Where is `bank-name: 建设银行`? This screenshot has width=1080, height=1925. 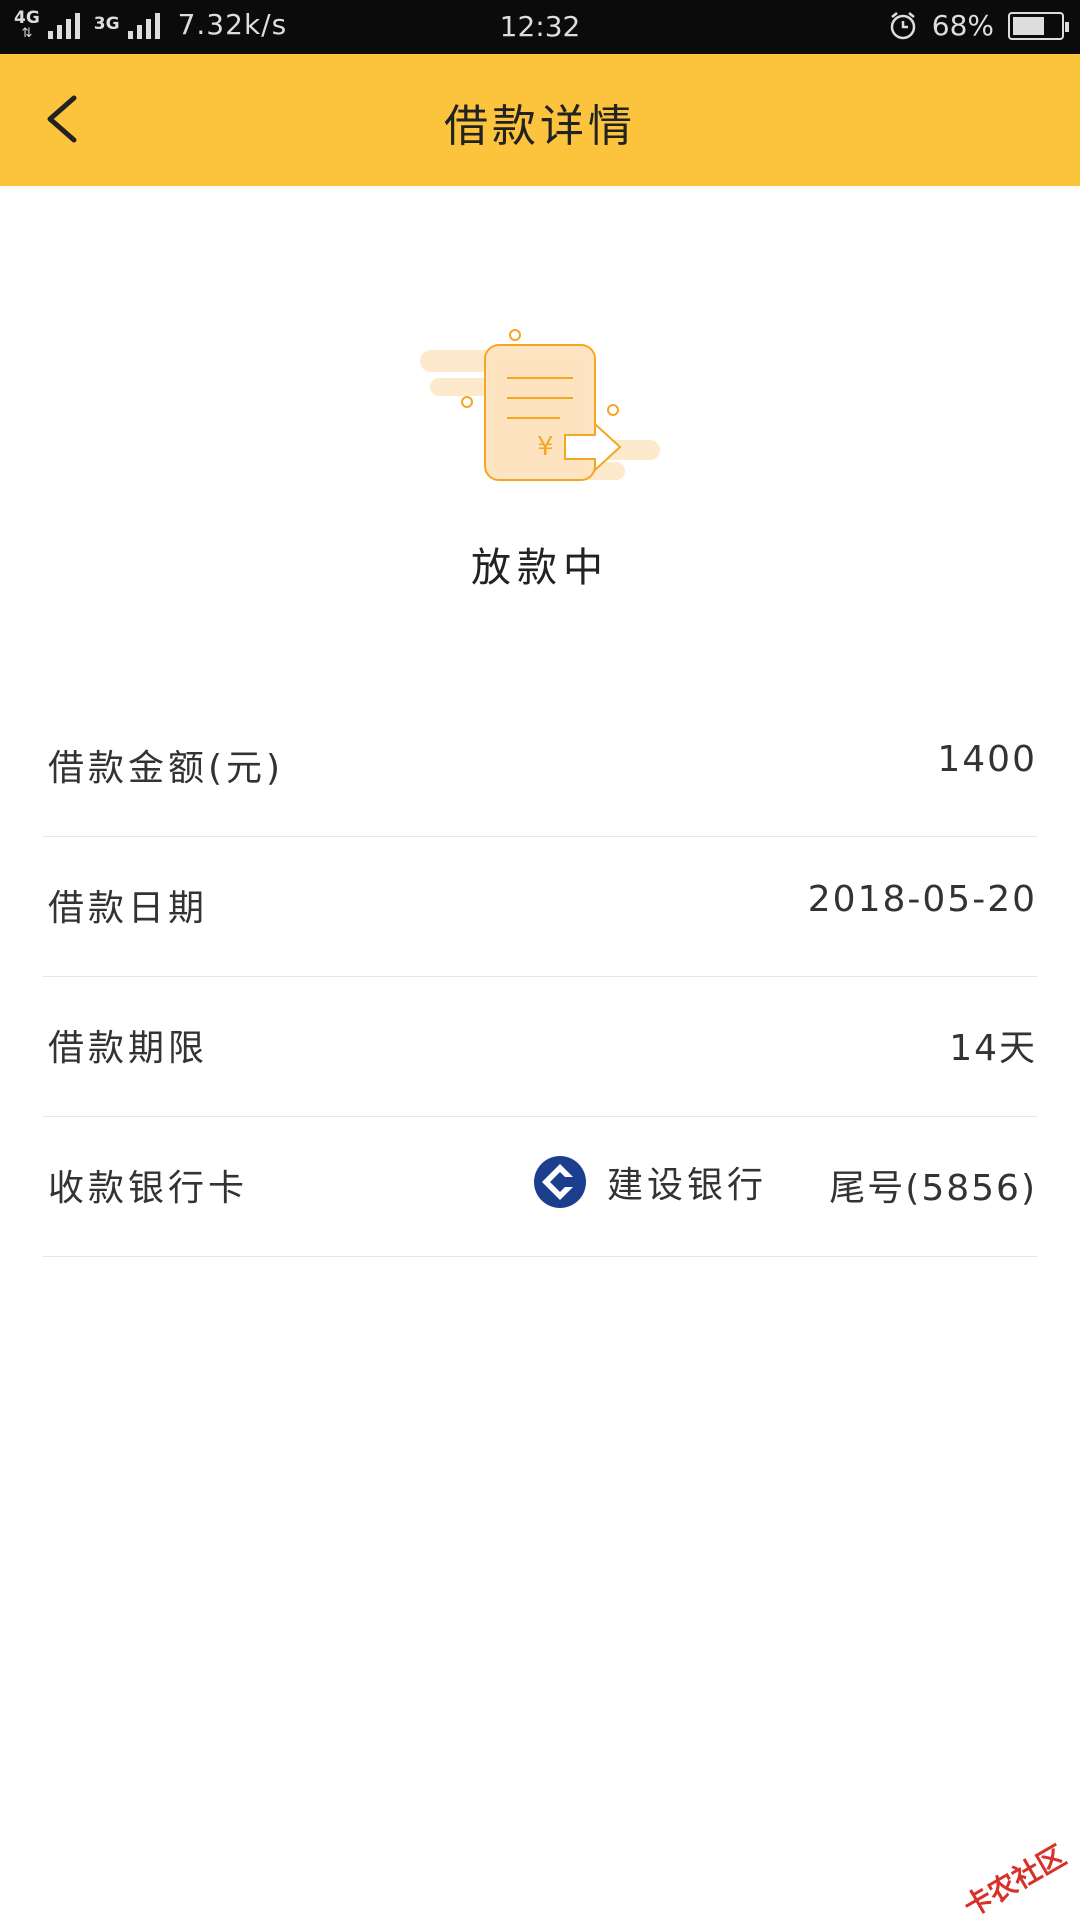 bank-name: 建设银行 is located at coordinates (687, 1182).